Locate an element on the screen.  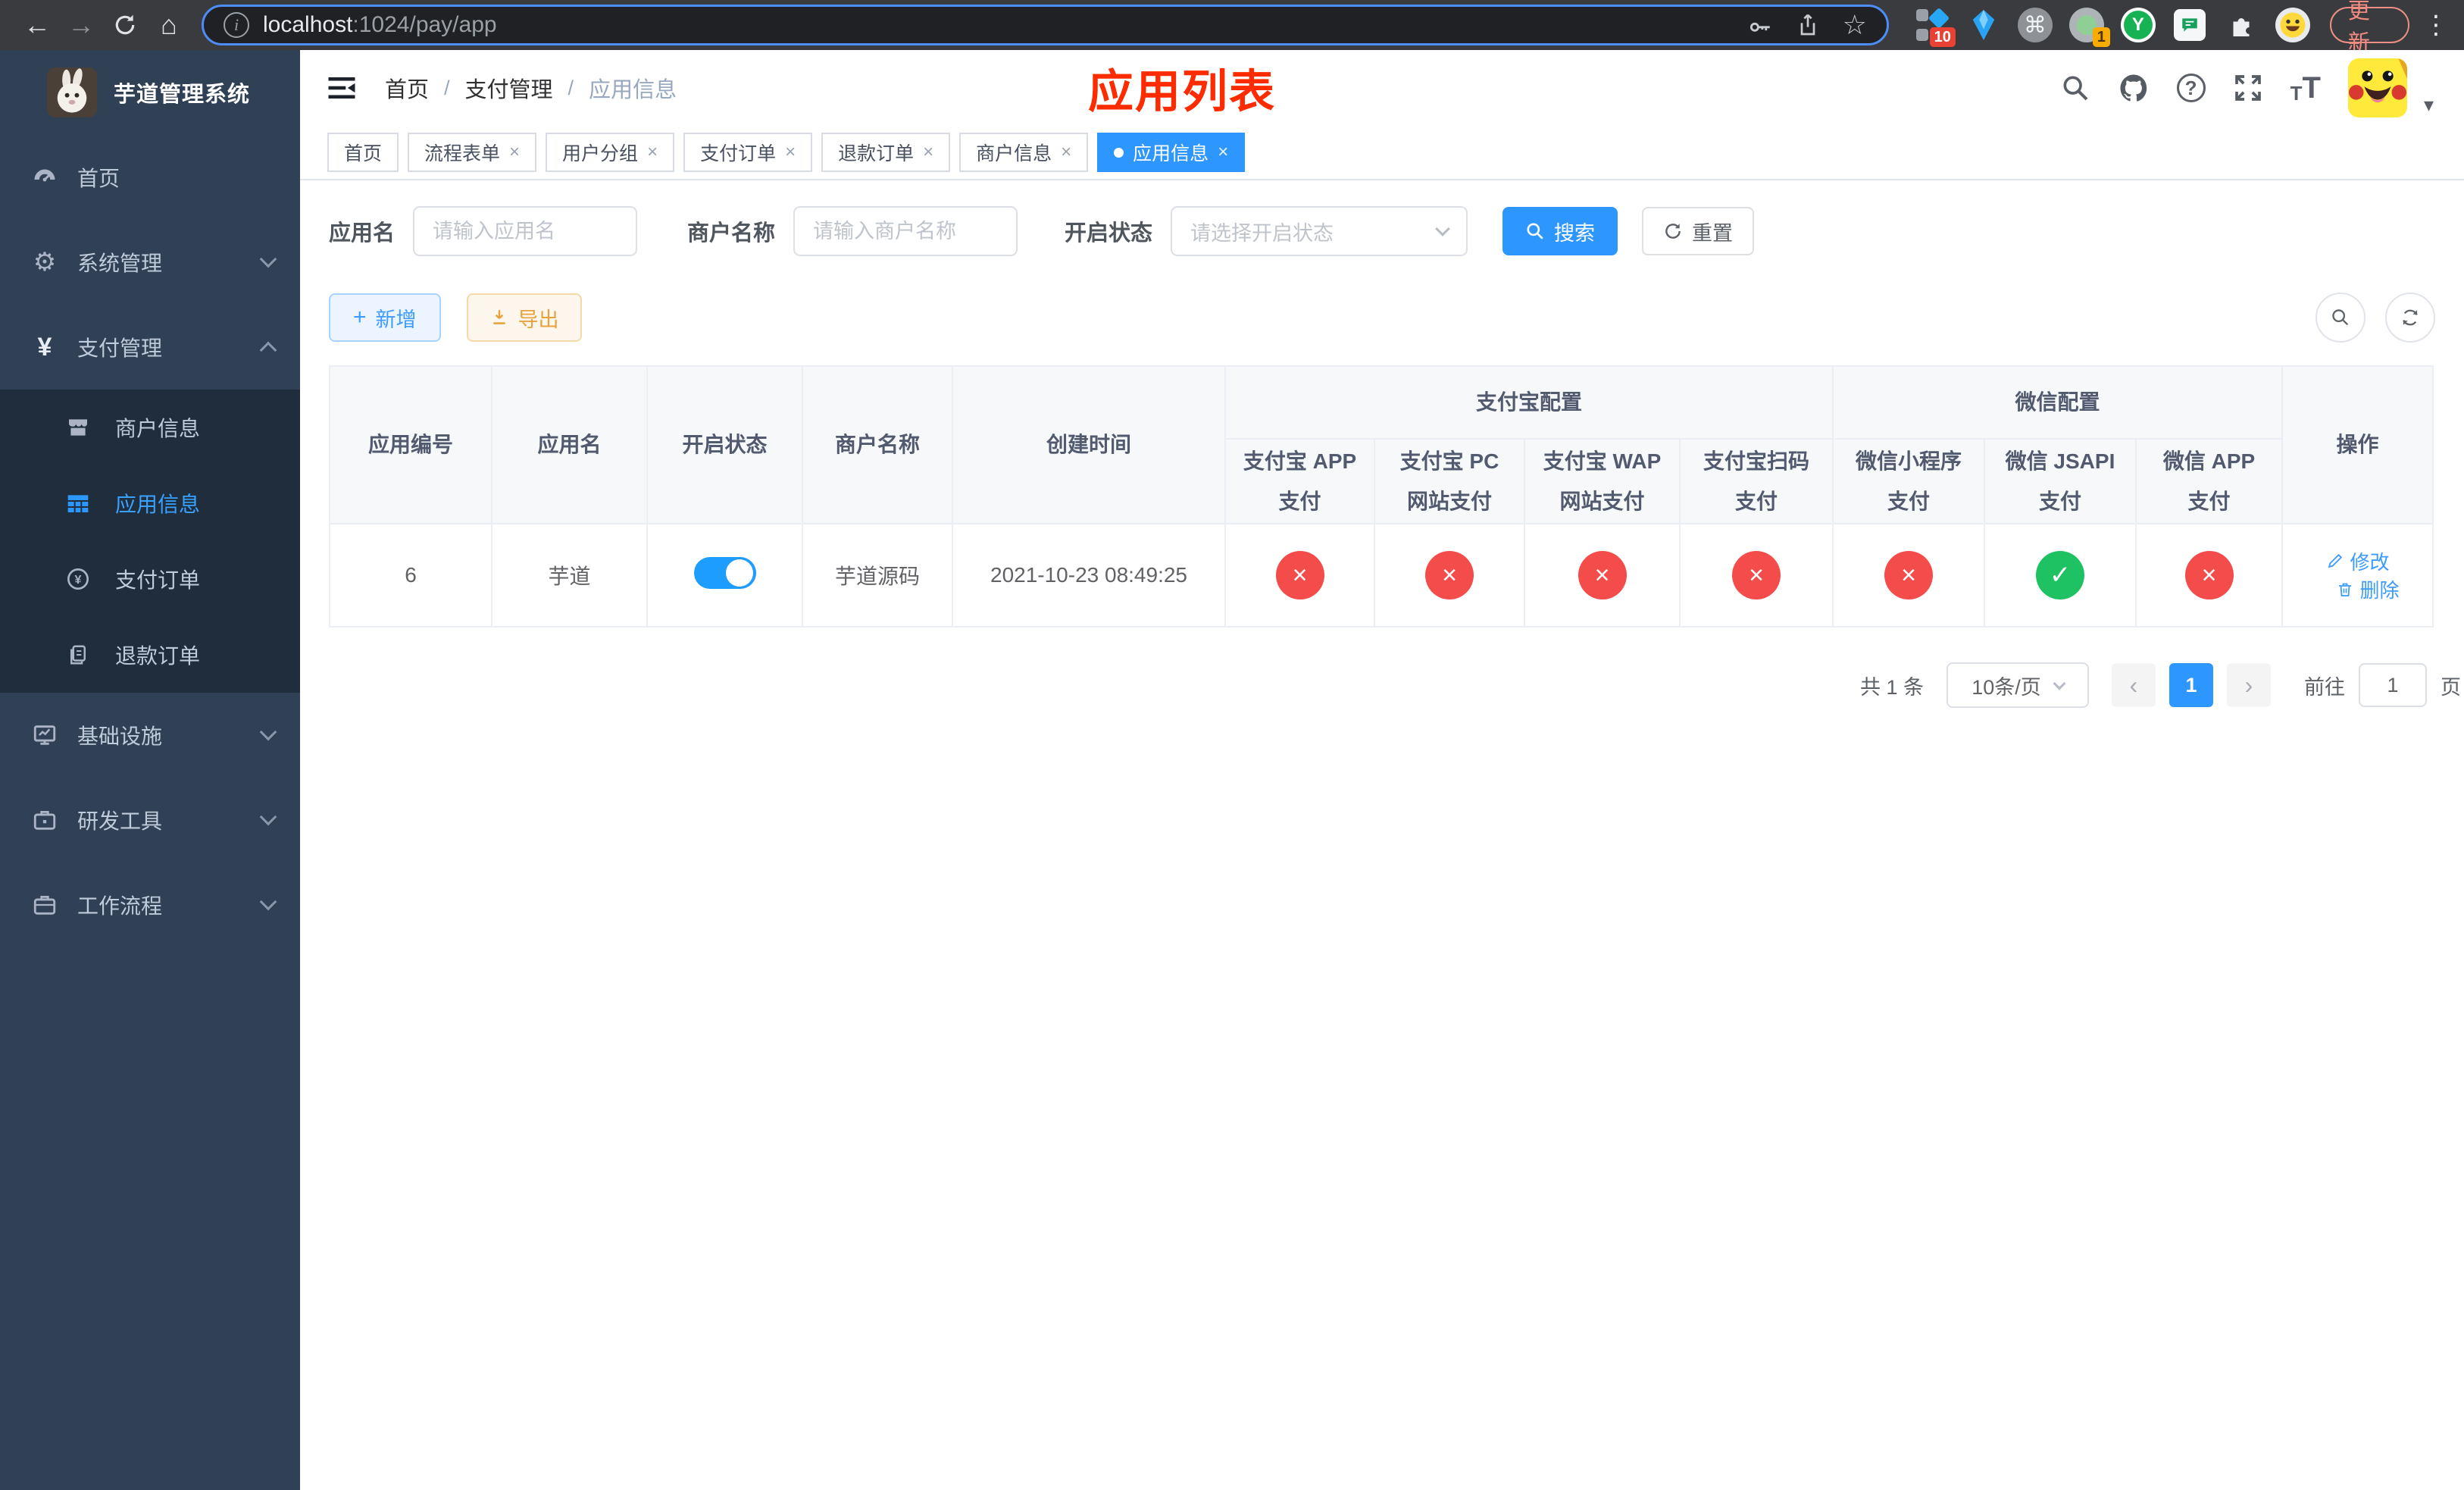
sidebar-item-label: 基础设施 is located at coordinates (120, 736).